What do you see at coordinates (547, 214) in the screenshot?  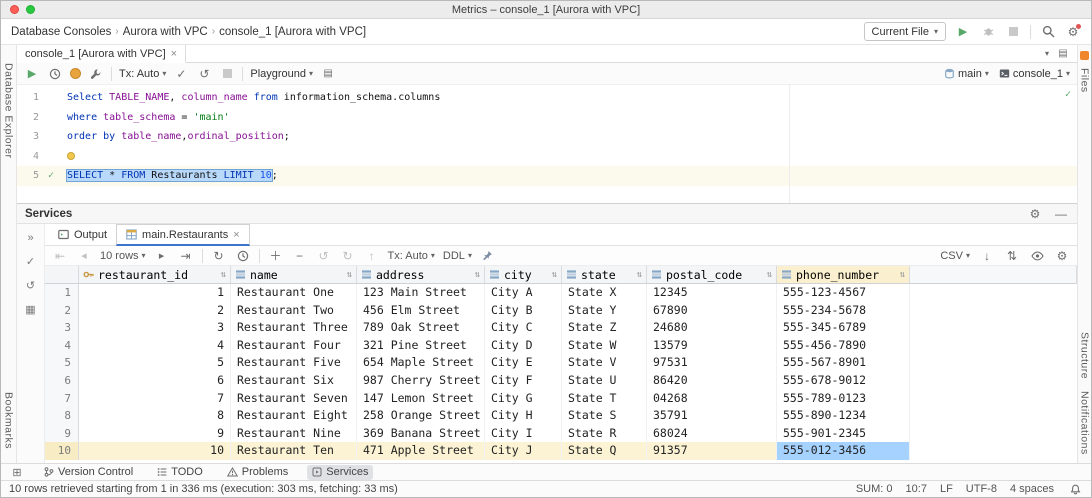 I see `services-panel-header: Services ⚙ —` at bounding box center [547, 214].